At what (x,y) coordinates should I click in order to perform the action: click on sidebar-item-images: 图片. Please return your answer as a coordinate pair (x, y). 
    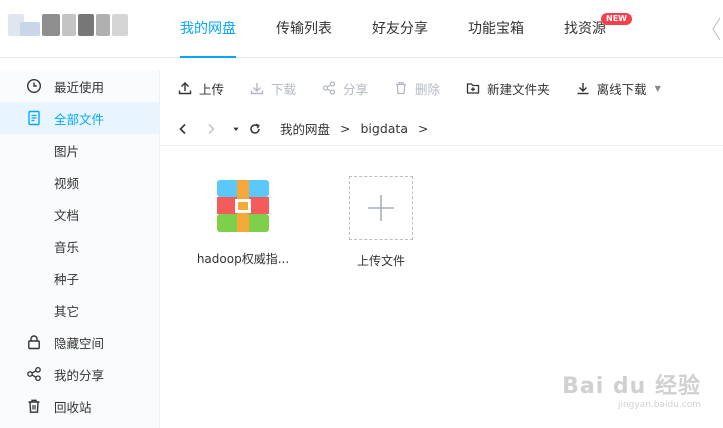
    Looking at the image, I should click on (79, 150).